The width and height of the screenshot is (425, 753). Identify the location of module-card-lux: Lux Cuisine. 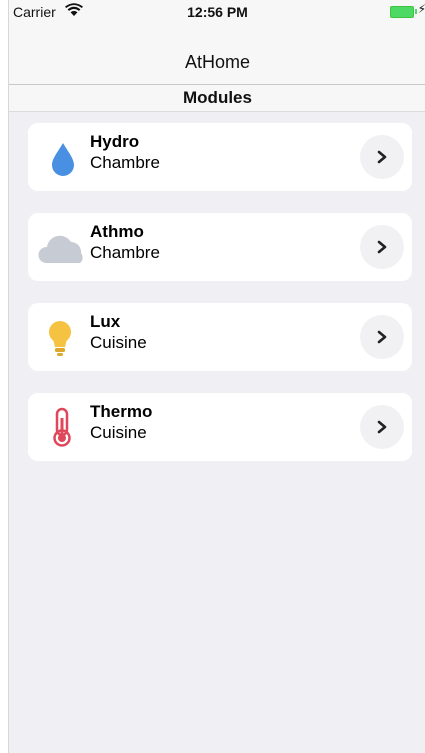
(220, 337).